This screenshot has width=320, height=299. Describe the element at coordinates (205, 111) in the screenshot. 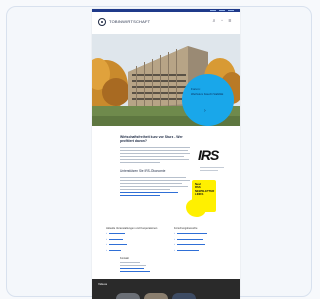

I see `arrow-right-icon: ›` at that location.